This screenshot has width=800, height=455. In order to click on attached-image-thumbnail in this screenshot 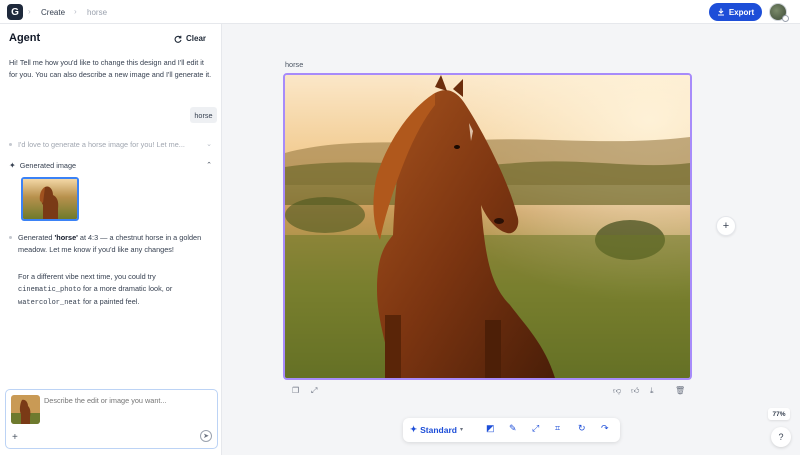, I will do `click(25, 409)`.